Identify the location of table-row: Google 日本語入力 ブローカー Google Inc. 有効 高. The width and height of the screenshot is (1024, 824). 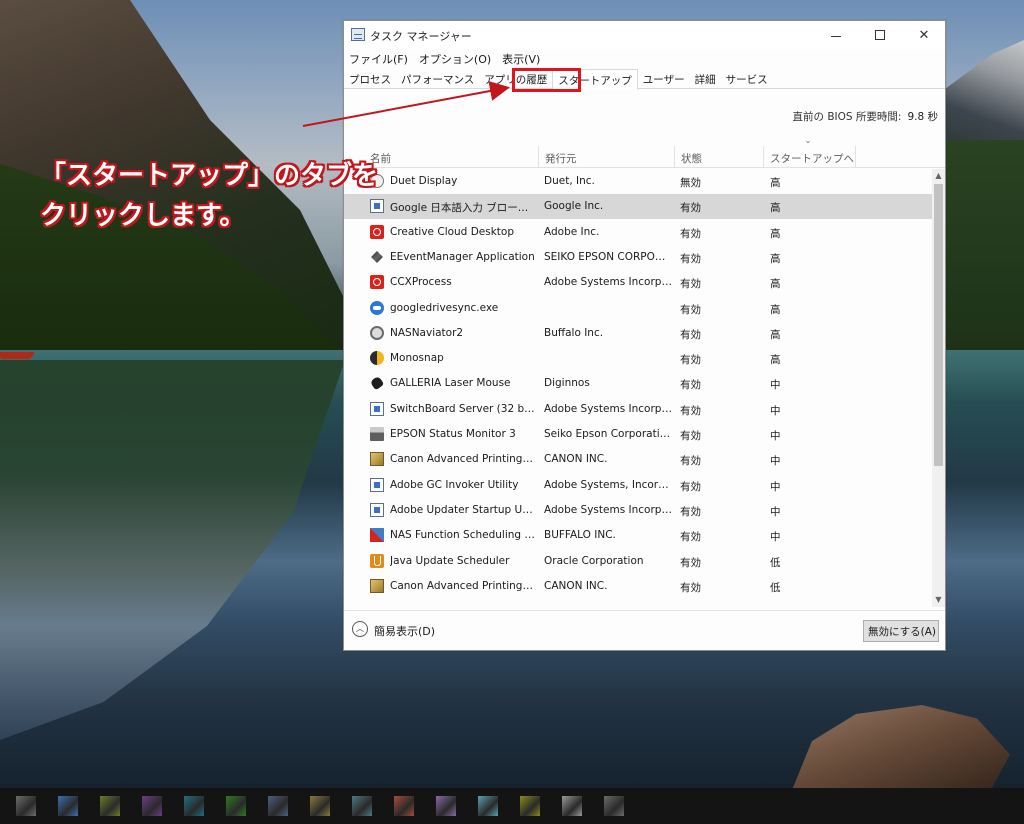
(638, 207).